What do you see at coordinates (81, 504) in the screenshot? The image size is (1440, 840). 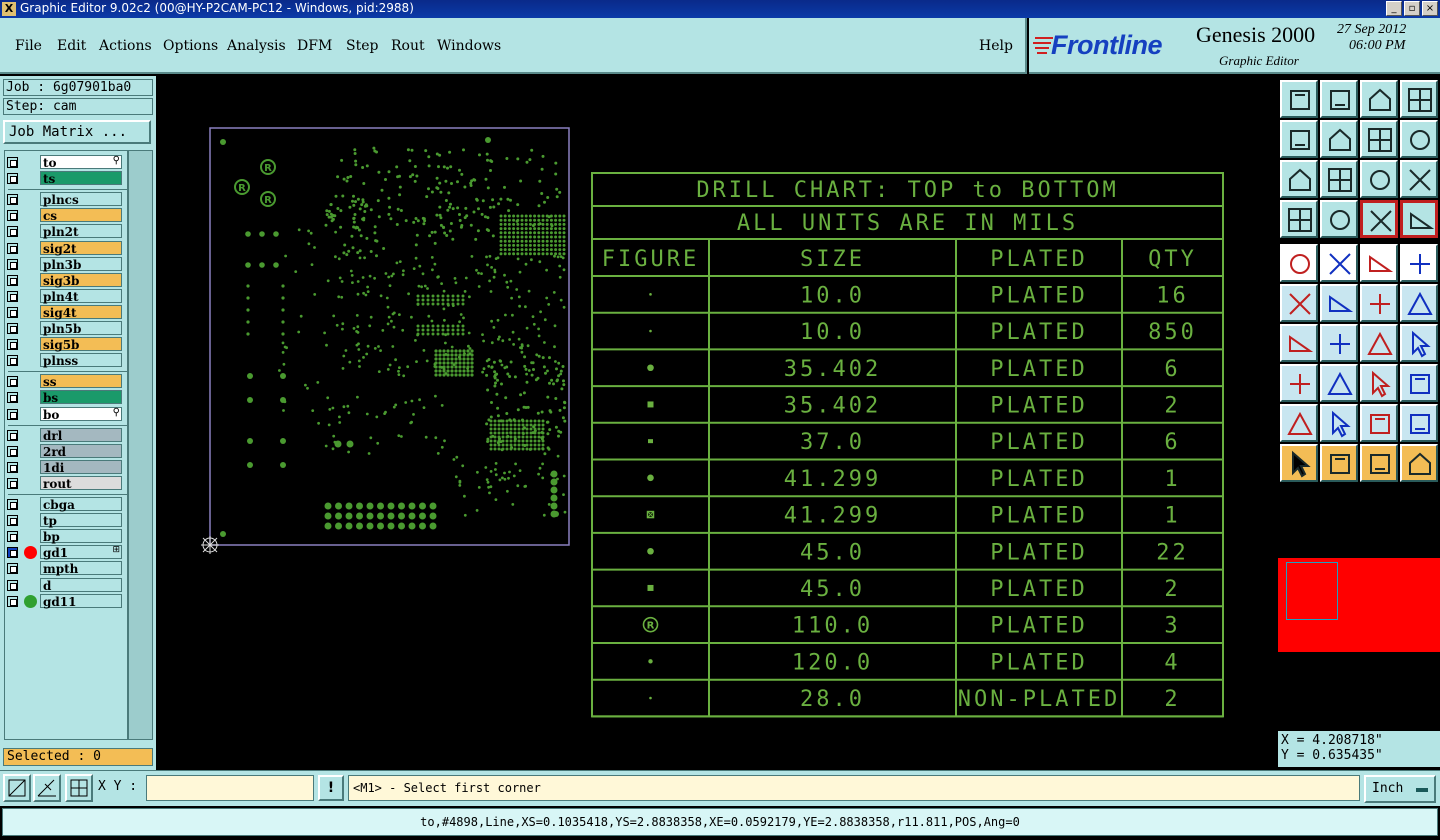 I see `layer-name: cbga` at bounding box center [81, 504].